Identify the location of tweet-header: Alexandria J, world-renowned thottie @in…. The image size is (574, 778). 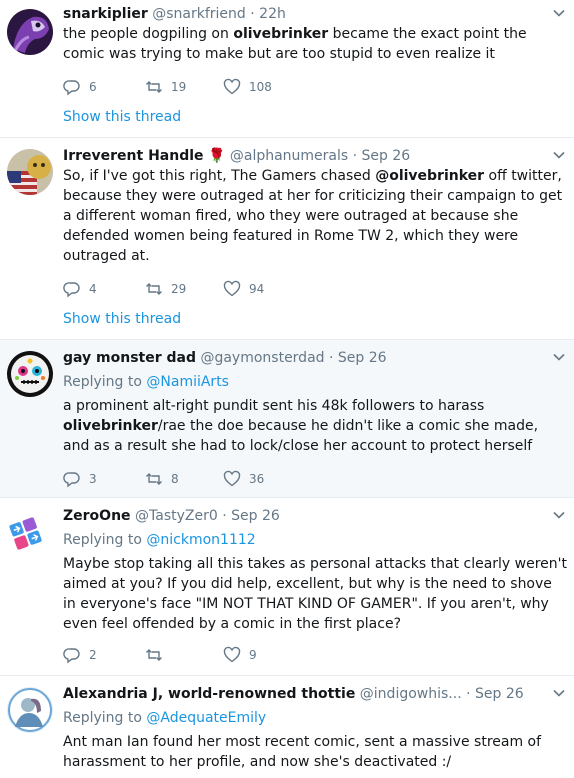
(303, 694).